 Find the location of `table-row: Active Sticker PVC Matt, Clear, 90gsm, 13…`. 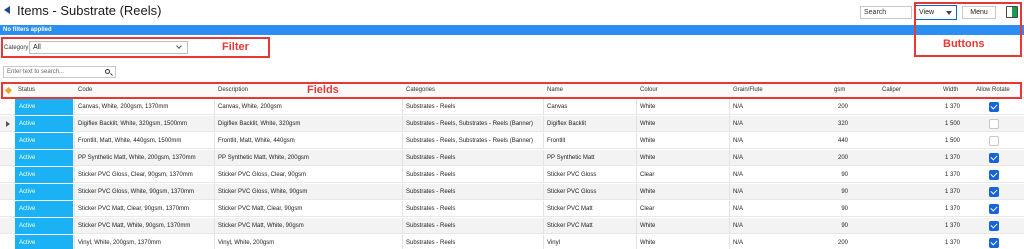

table-row: Active Sticker PVC Matt, Clear, 90gsm, 13… is located at coordinates (512, 209).